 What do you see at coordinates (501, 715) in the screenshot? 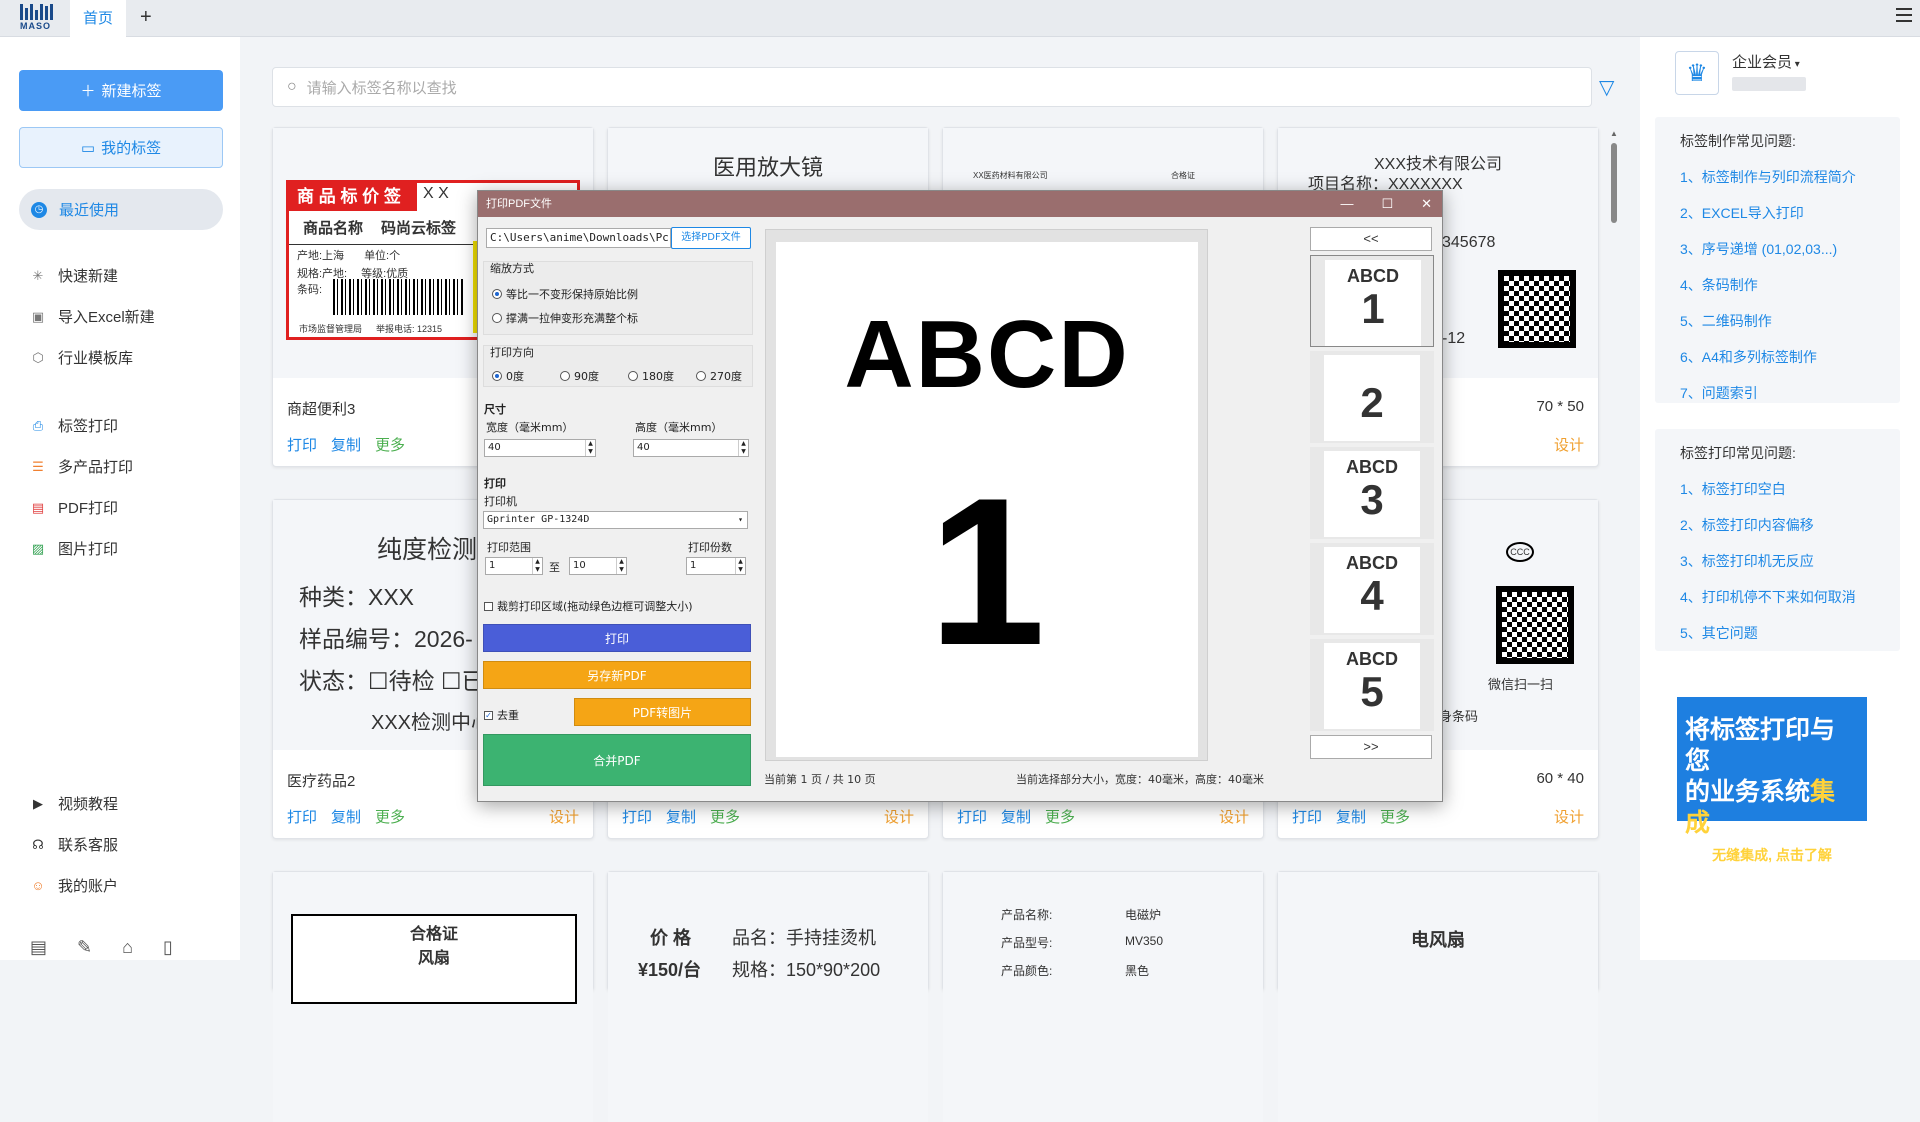
I see `dedupe-checkbox: ✓ 去重` at bounding box center [501, 715].